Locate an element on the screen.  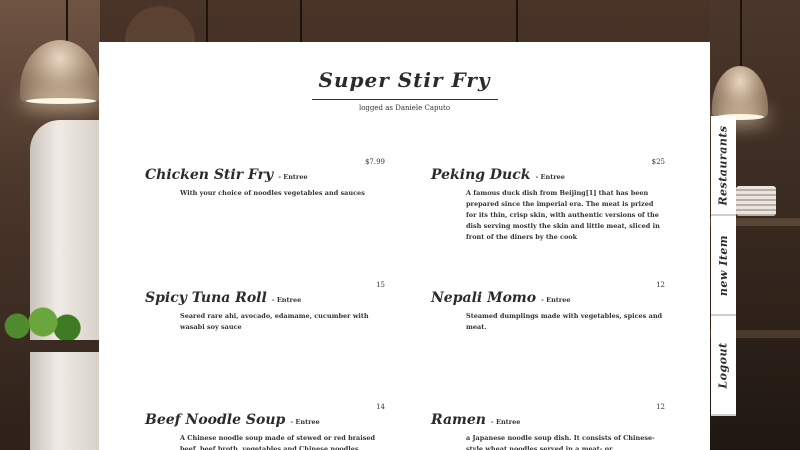
menu-item-header: Chicken Stir Fry - Entree $7.99 is located at coordinates (265, 171).